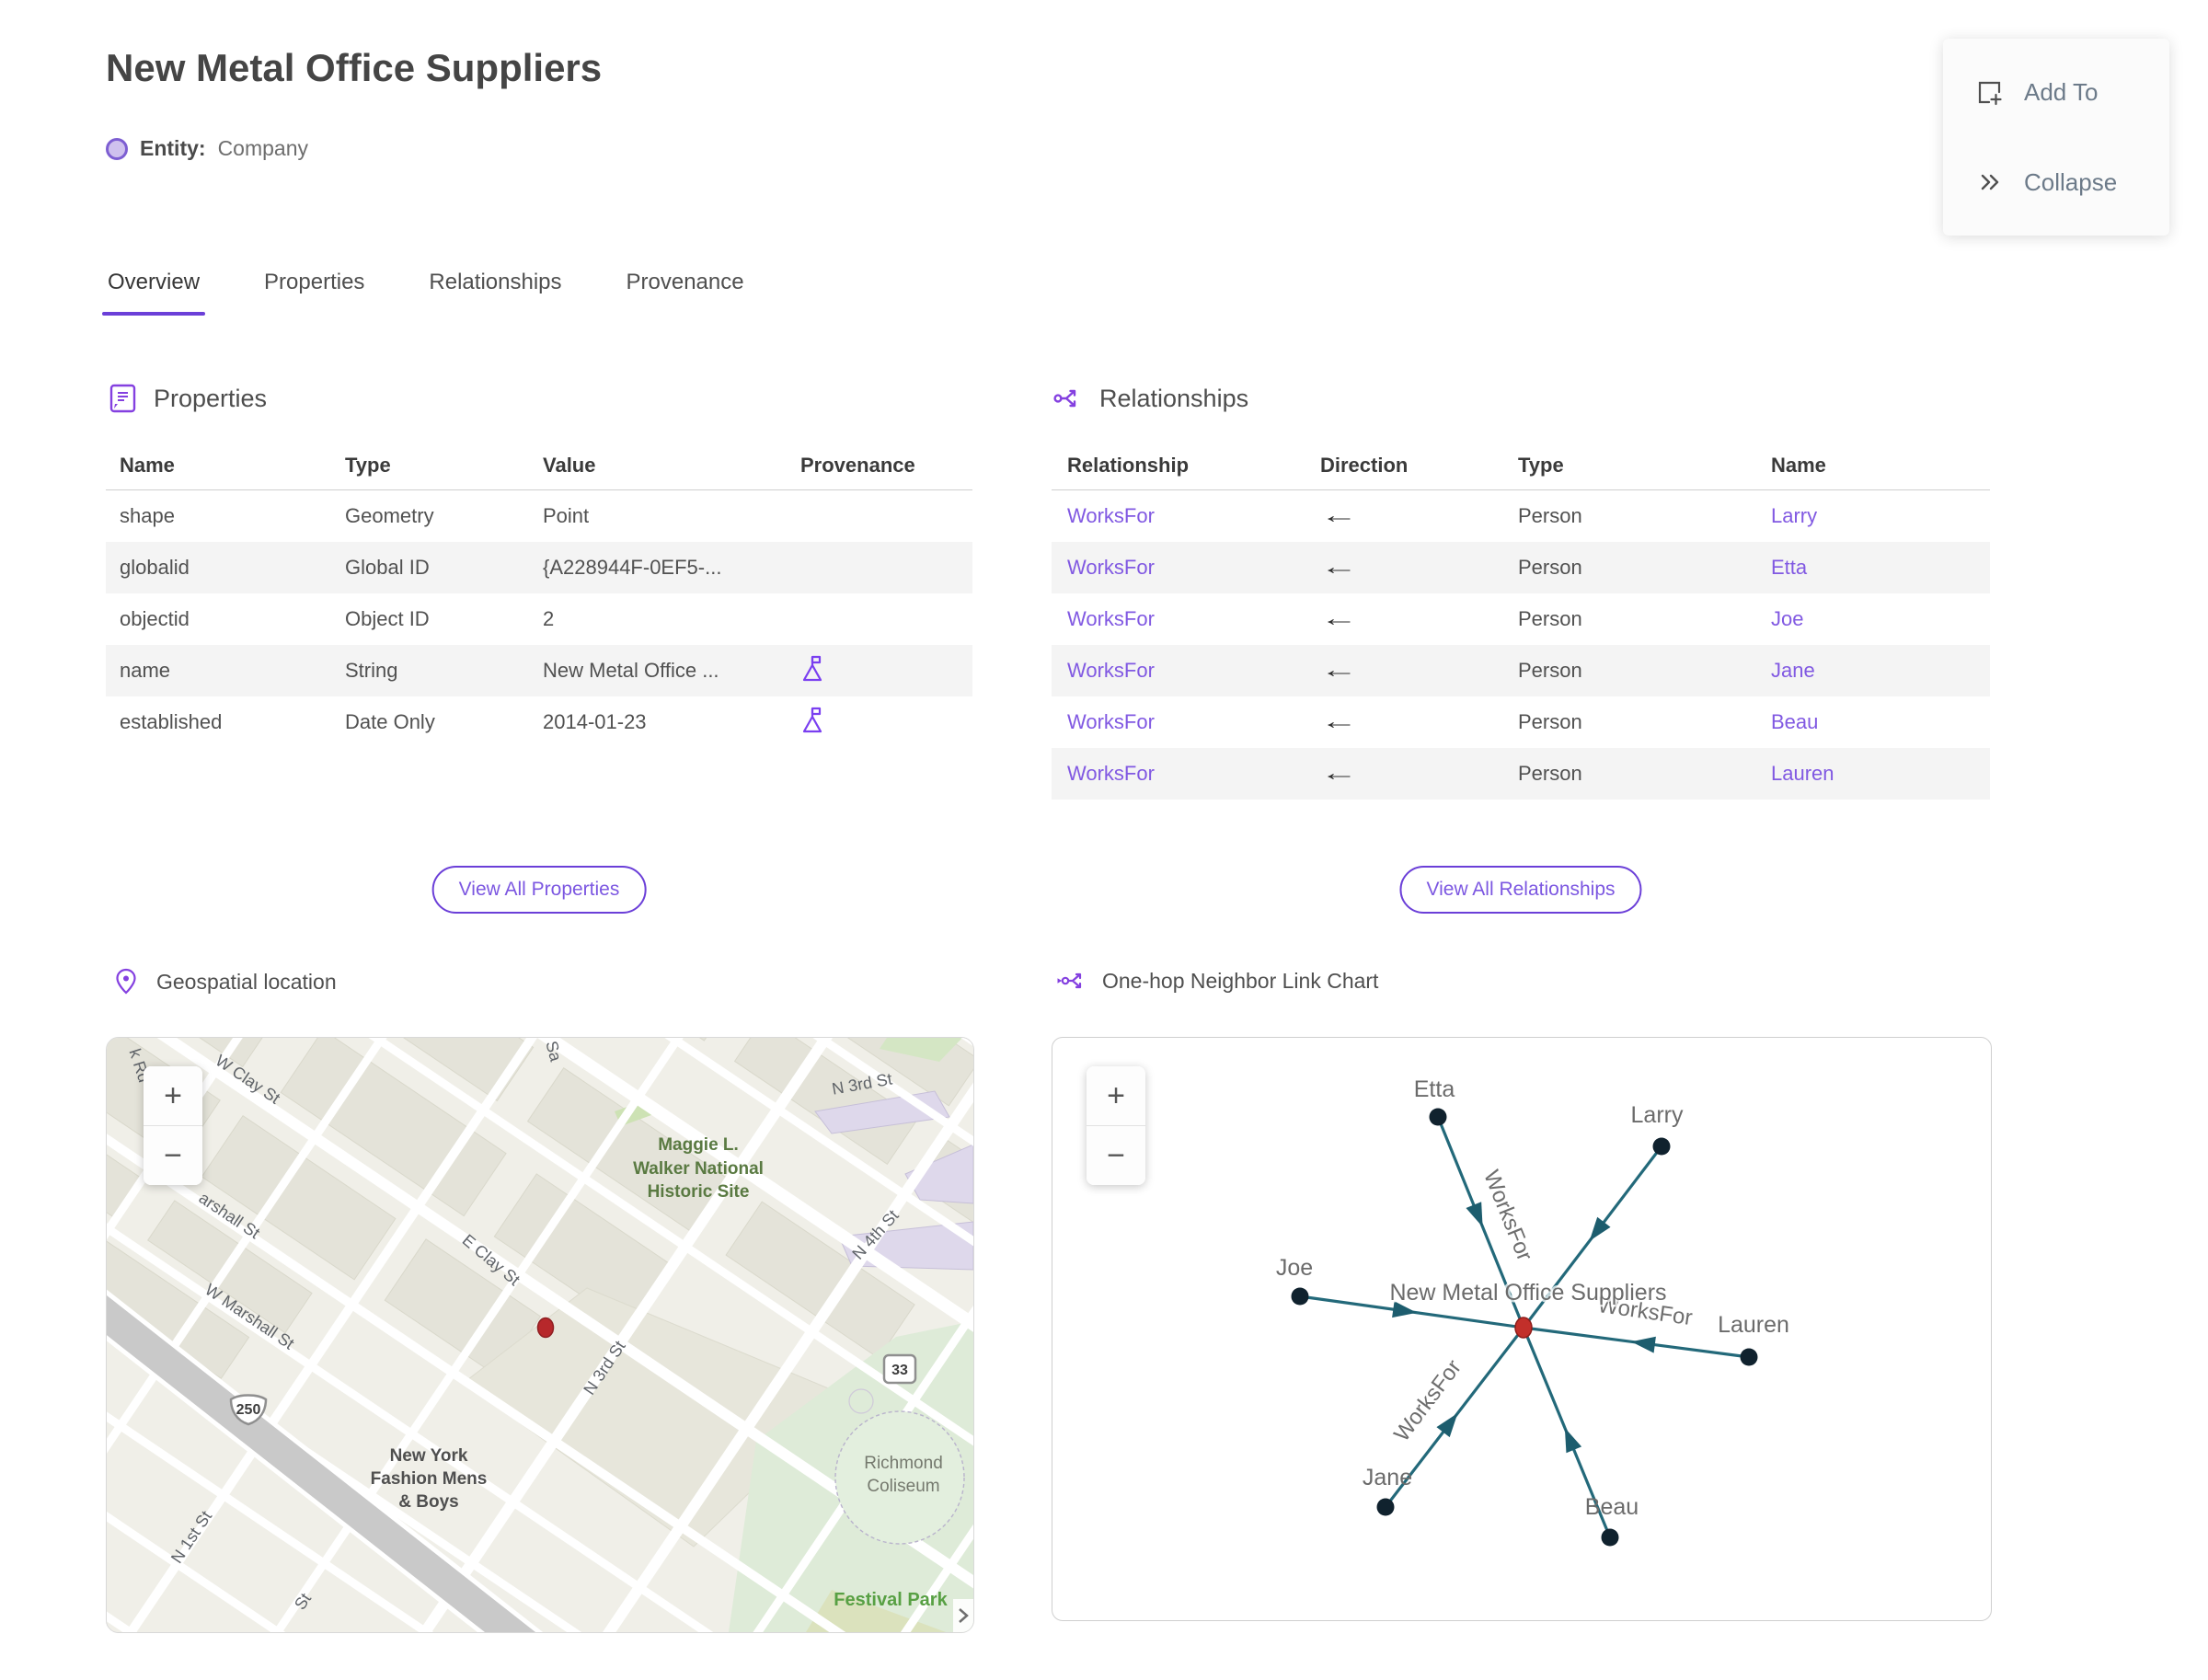 The width and height of the screenshot is (2208, 1680). I want to click on relationship-row: WorksFor ← Person Joe, so click(1521, 619).